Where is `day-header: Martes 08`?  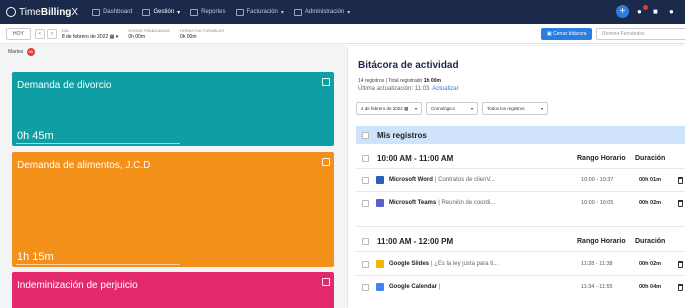 day-header: Martes 08 is located at coordinates (21, 52).